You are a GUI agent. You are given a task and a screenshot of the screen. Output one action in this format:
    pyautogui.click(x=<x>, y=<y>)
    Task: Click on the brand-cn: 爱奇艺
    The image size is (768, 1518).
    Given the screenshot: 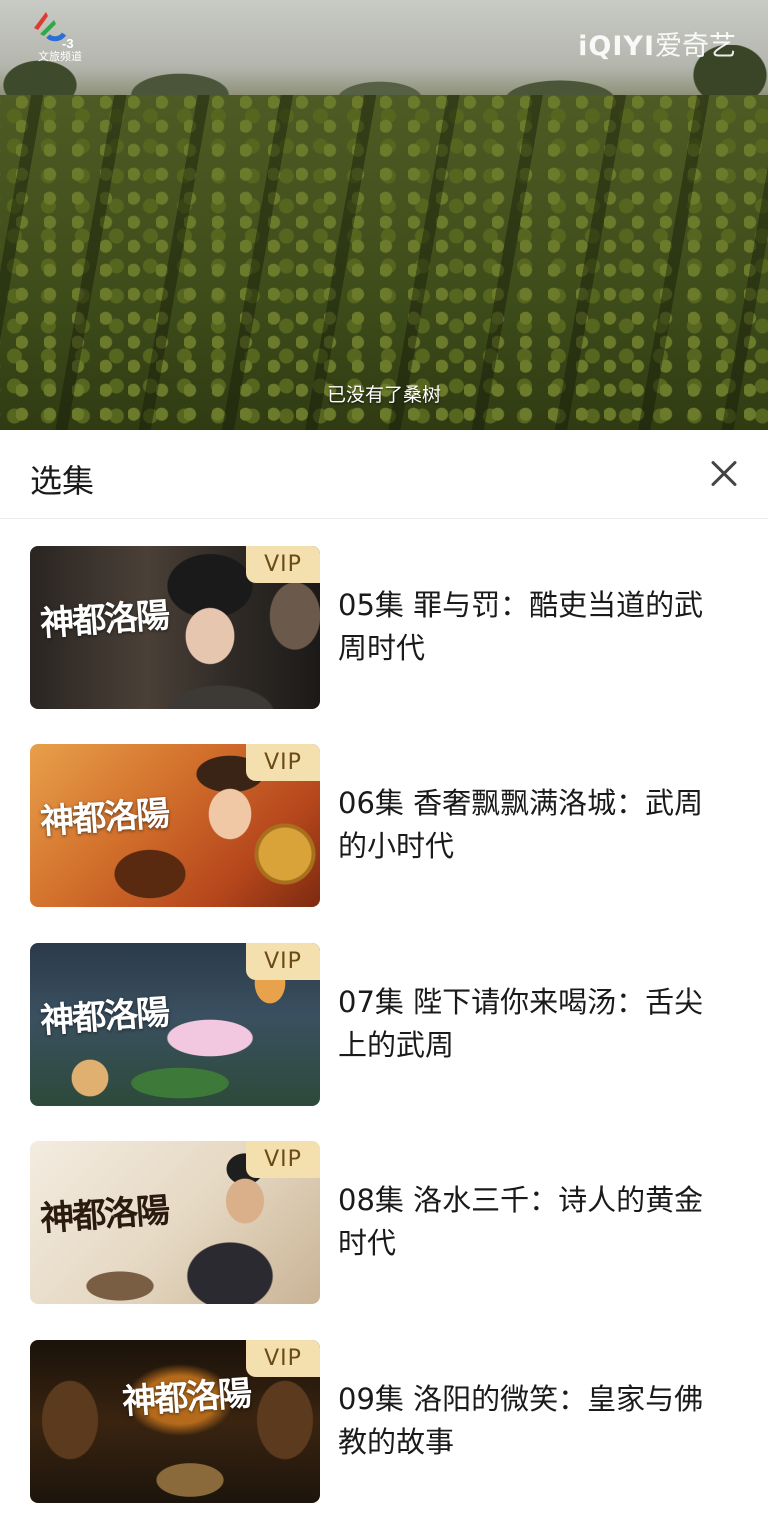 What is the action you would take?
    pyautogui.click(x=695, y=46)
    